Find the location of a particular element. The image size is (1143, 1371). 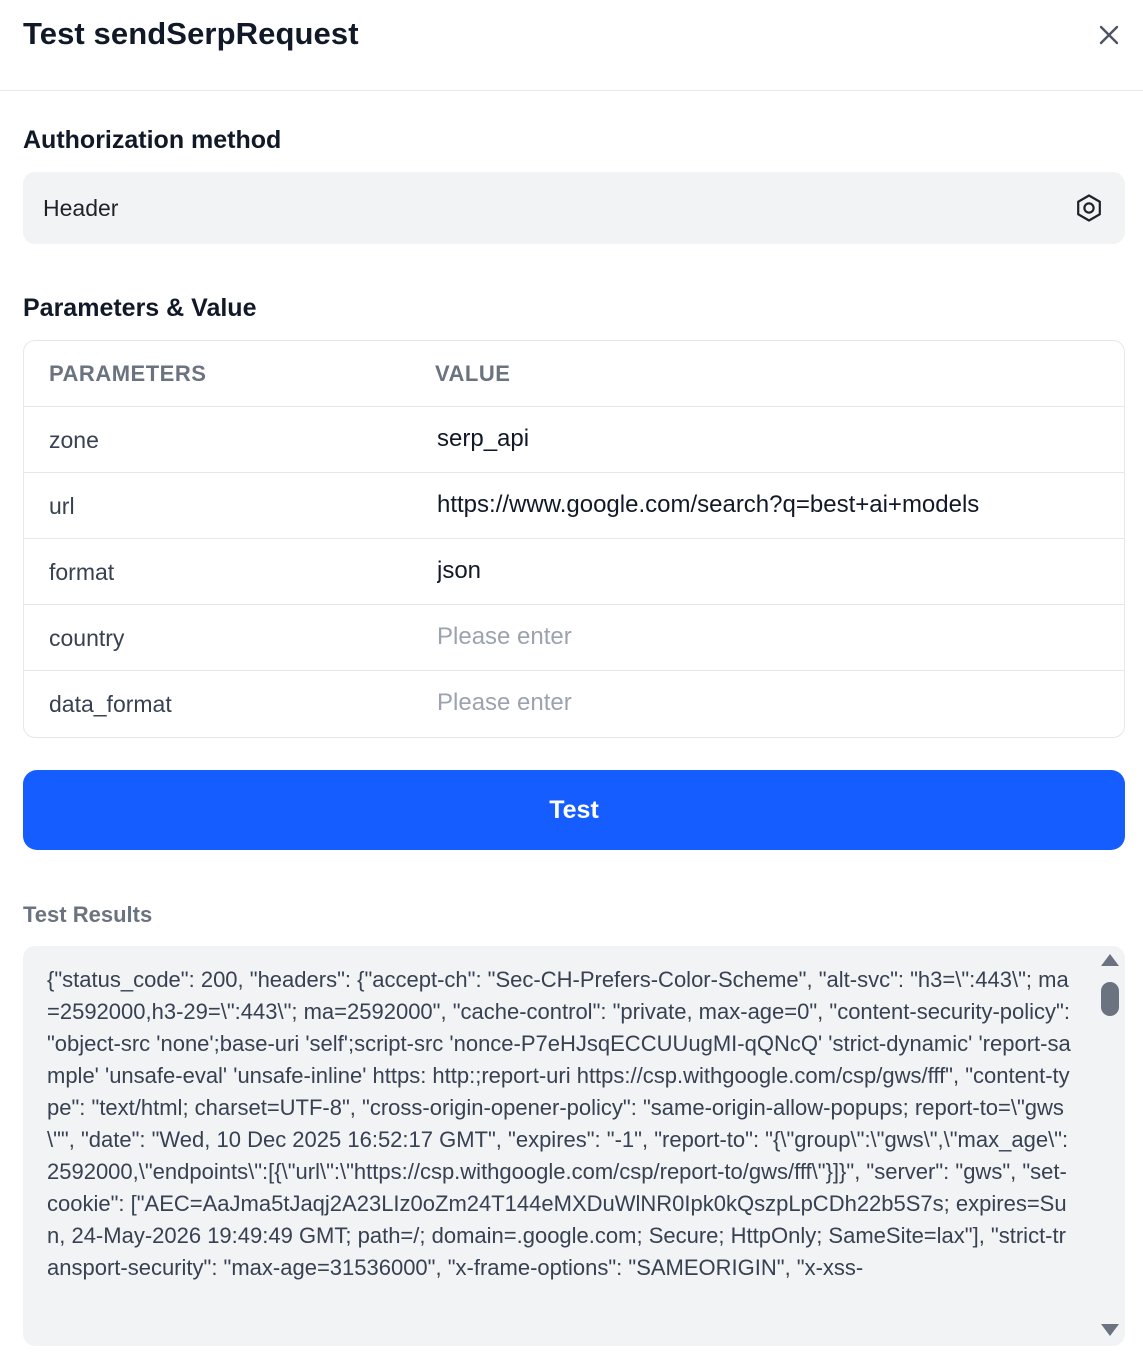

auth-method-label: Authorization method is located at coordinates (152, 140).